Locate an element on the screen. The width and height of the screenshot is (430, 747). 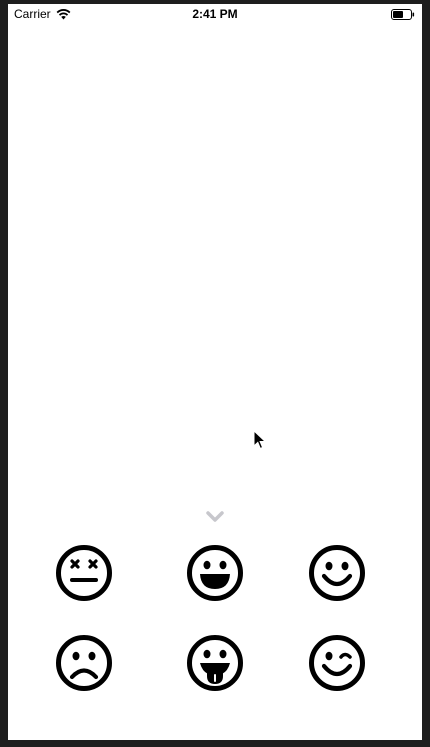
emoji-tongue-out-button is located at coordinates (215, 663).